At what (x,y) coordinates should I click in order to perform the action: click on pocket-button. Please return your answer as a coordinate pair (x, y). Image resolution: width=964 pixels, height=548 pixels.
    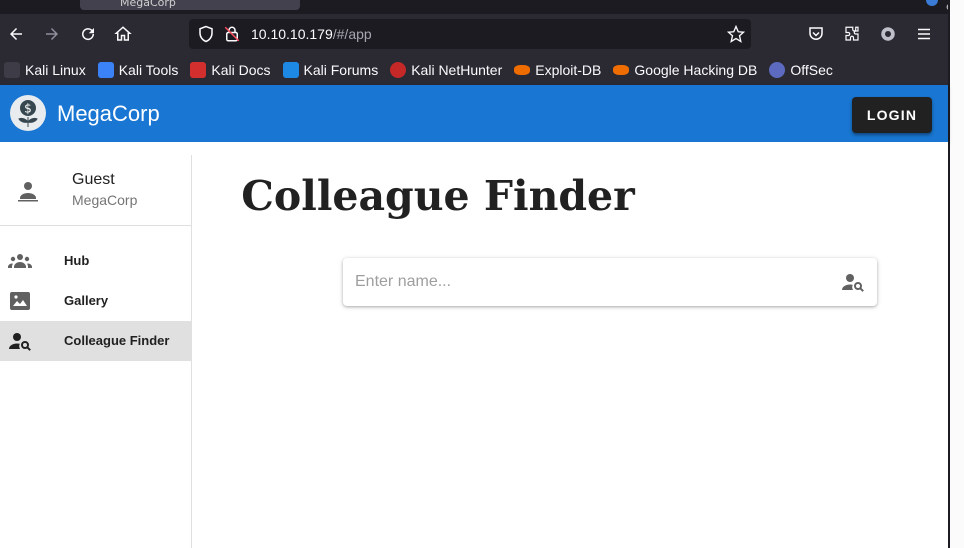
    Looking at the image, I should click on (816, 34).